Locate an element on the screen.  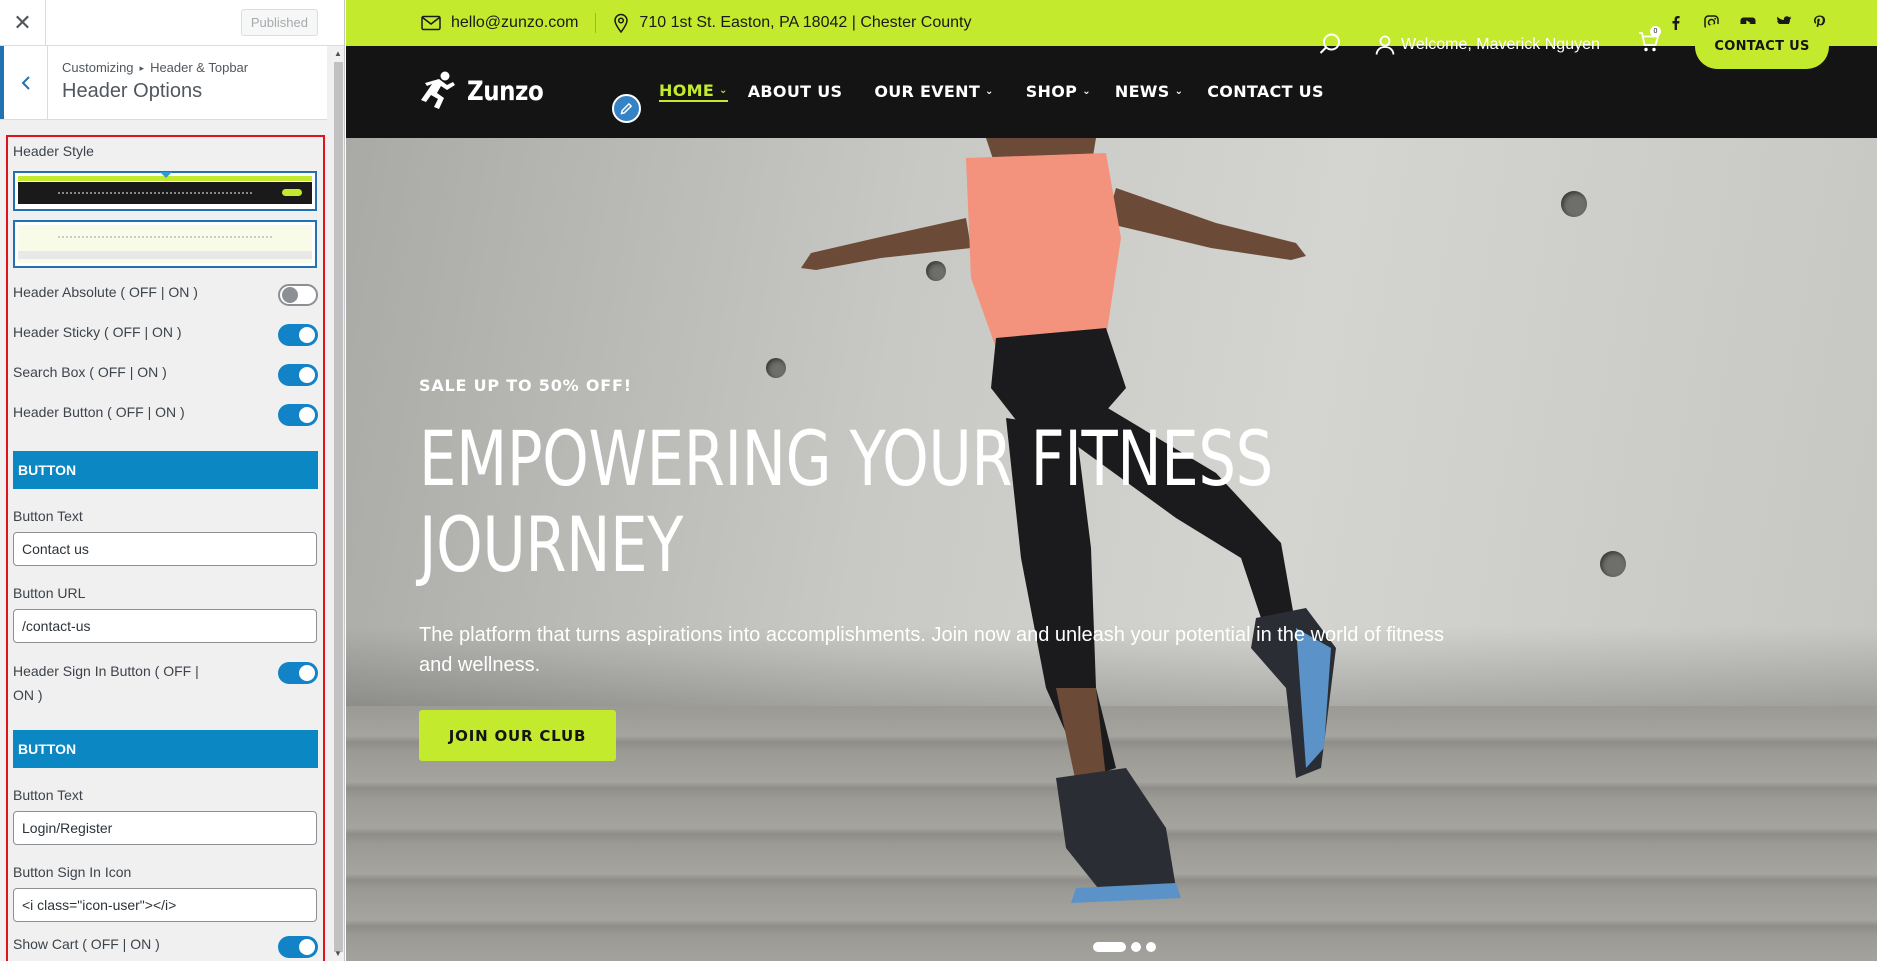
breadcrumb-section: Header & Topbar is located at coordinates (199, 67).